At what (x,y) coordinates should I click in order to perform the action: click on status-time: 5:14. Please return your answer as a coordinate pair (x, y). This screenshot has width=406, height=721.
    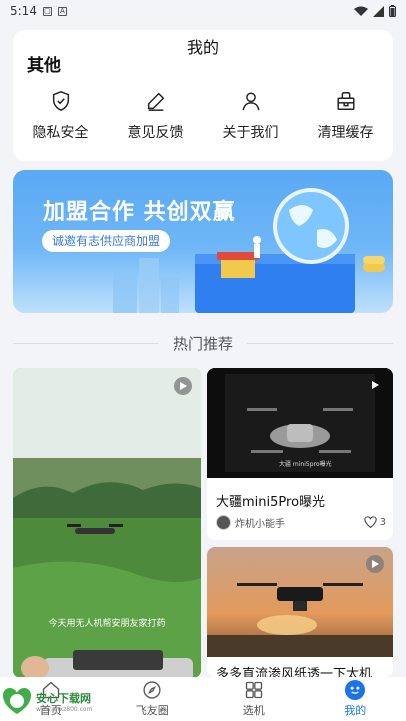
    Looking at the image, I should click on (23, 11).